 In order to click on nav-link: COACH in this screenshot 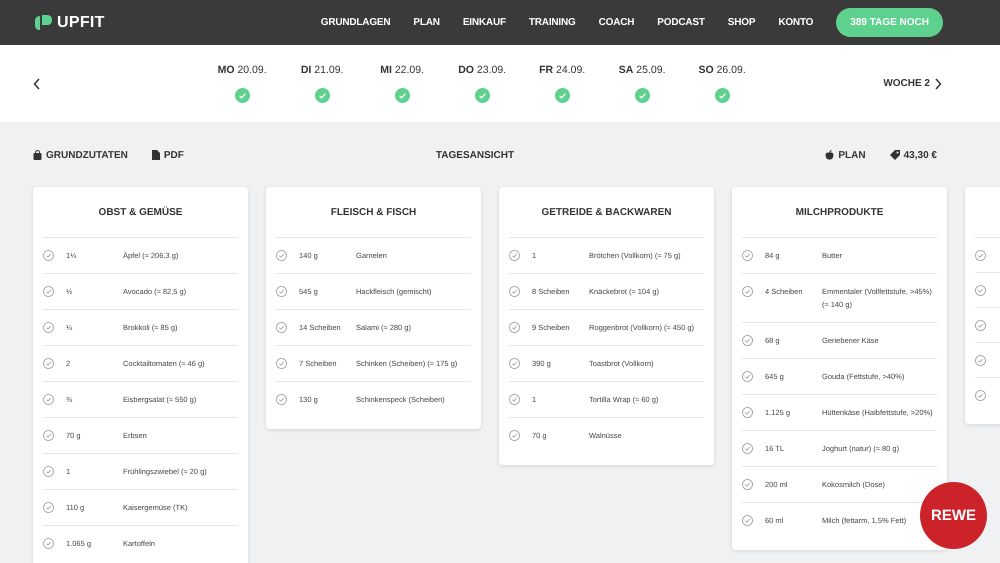, I will do `click(616, 22)`.